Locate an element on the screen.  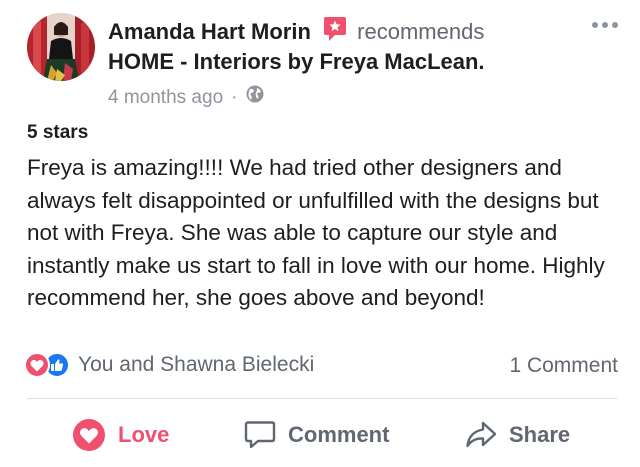
page-name-link: HOME - Interiors by Freya MacLean. is located at coordinates (296, 62).